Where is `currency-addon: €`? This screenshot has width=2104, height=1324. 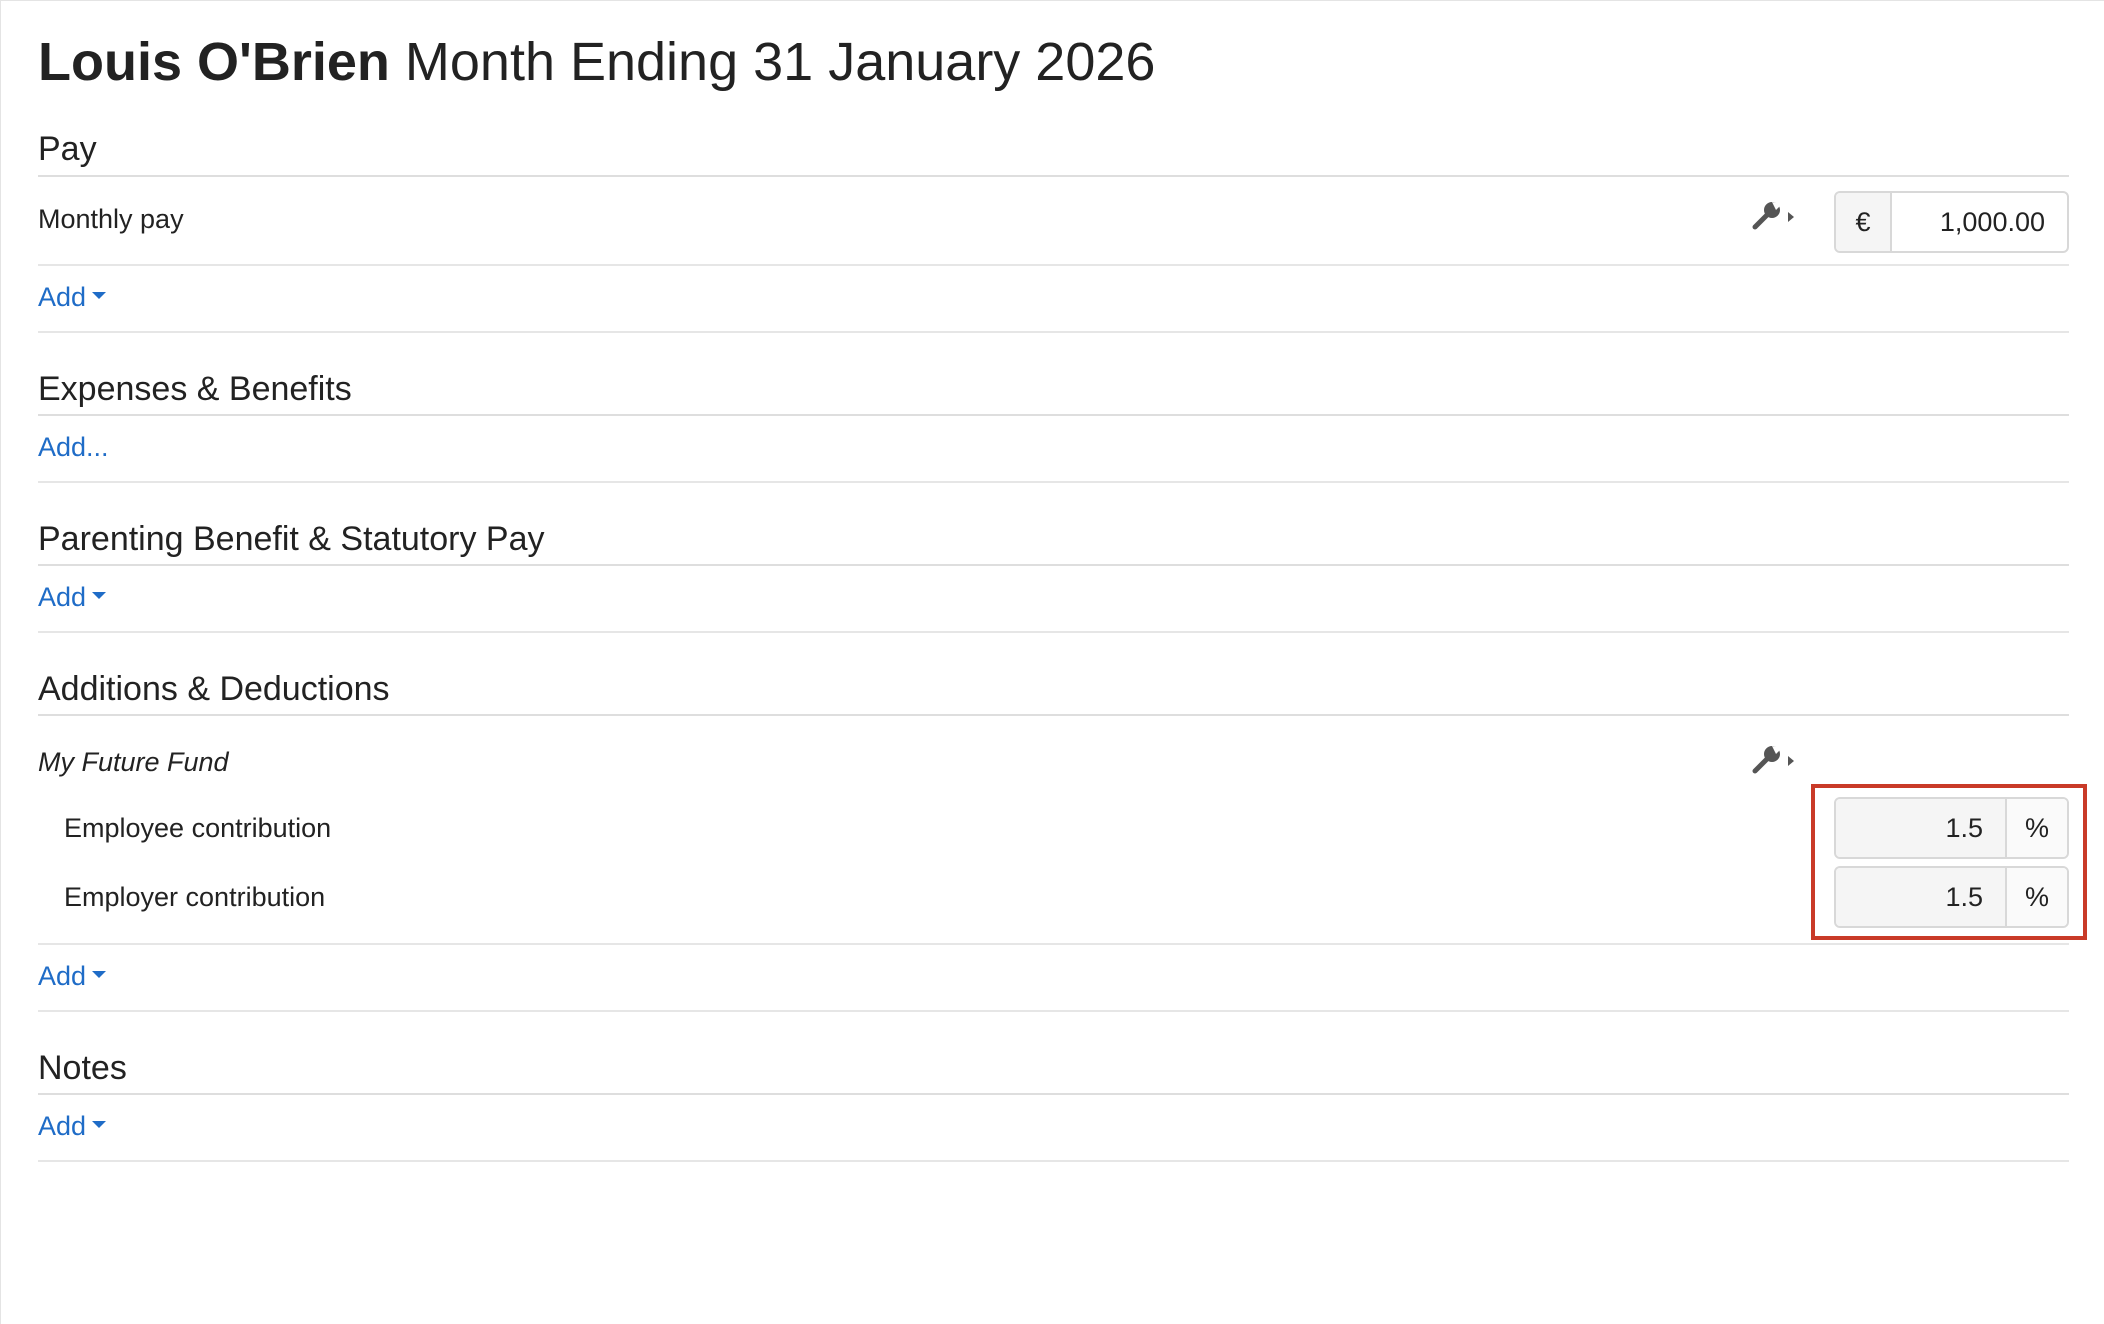
currency-addon: € is located at coordinates (1864, 222).